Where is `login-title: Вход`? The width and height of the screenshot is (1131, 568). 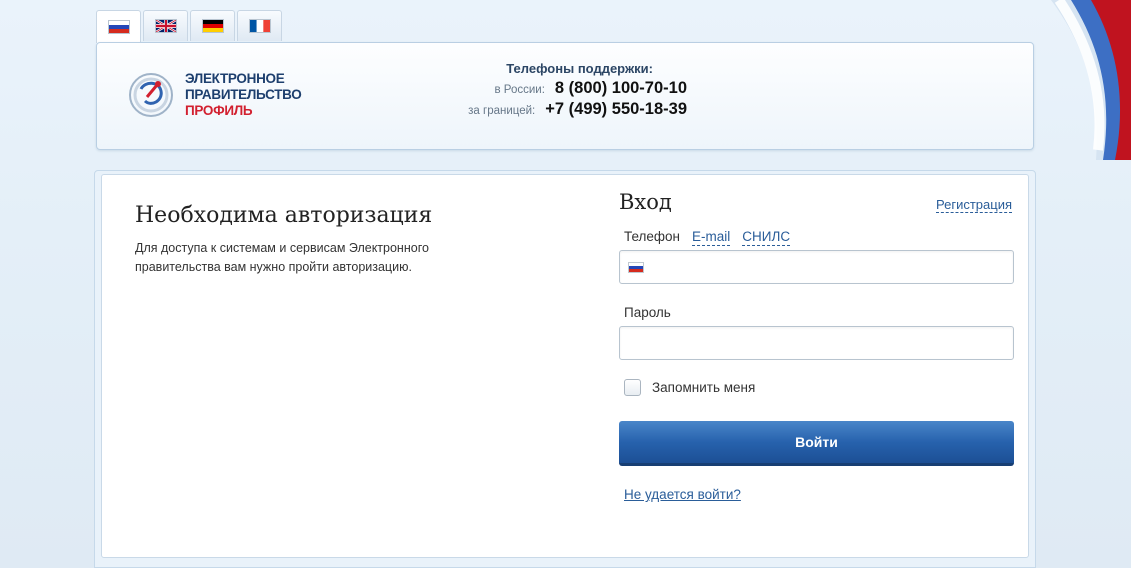 login-title: Вход is located at coordinates (645, 202).